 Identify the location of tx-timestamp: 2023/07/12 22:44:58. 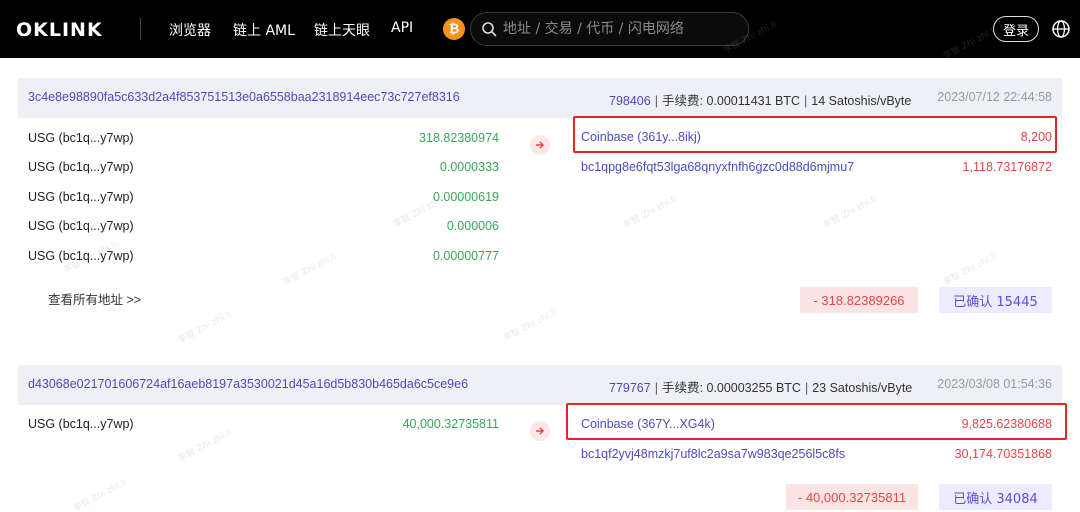
(994, 97).